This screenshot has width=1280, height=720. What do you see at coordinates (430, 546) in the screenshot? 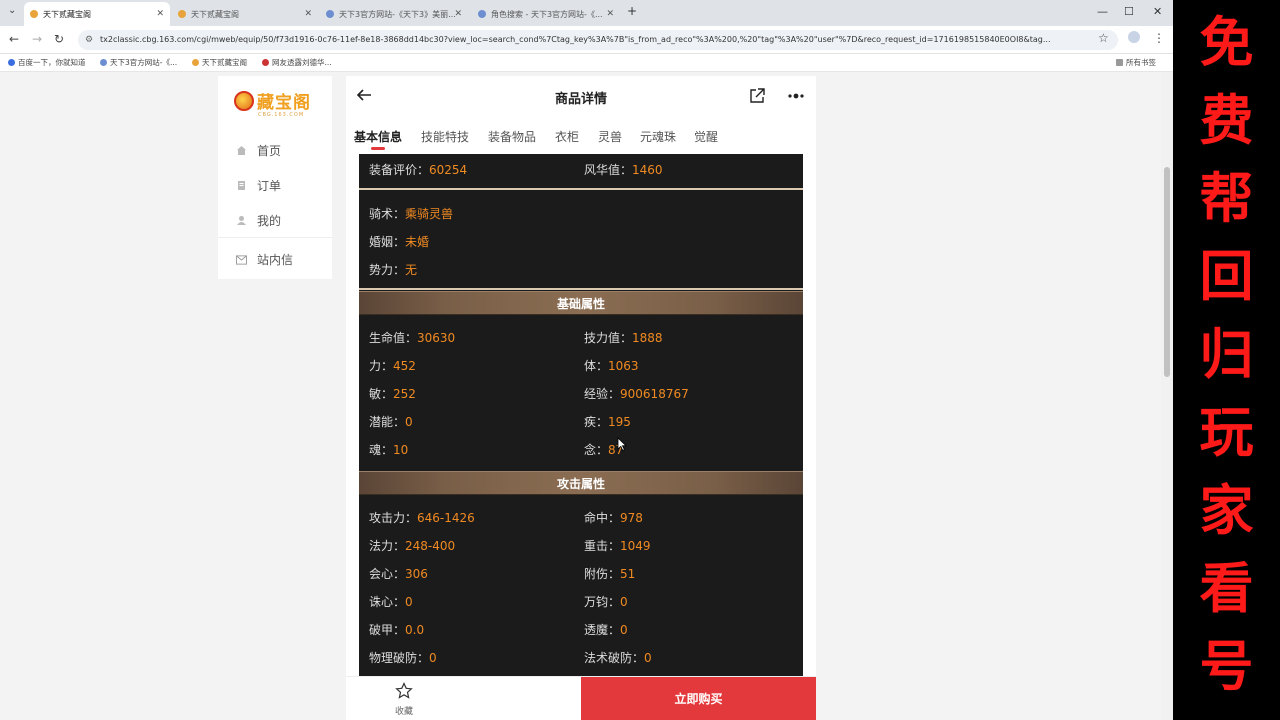
I see `stat-value: 248-400` at bounding box center [430, 546].